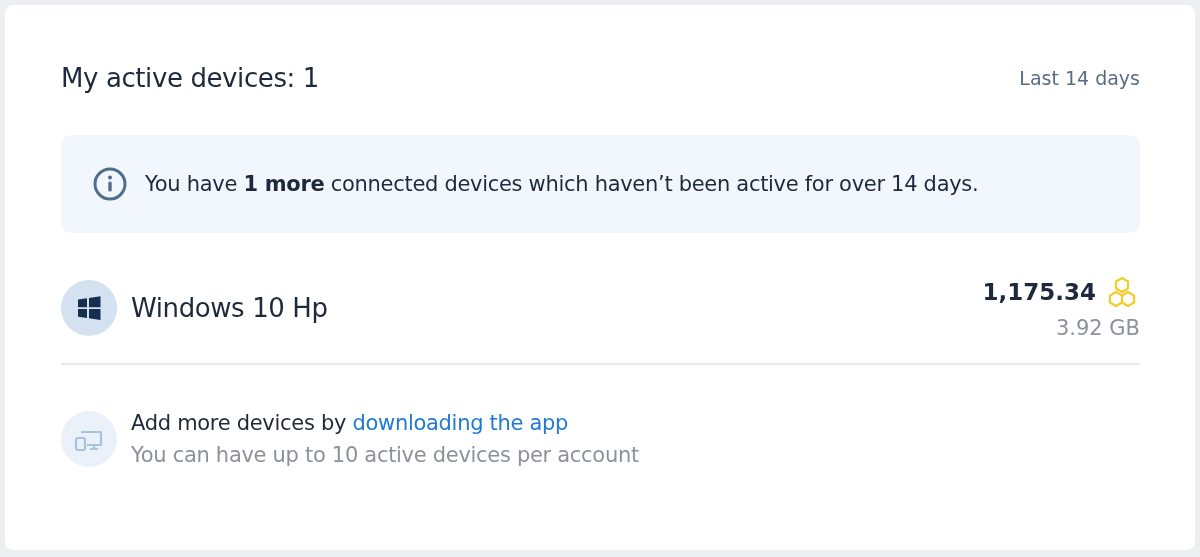 The image size is (1200, 557). Describe the element at coordinates (230, 308) in the screenshot. I see `device-name: Windows 10 Hp` at that location.